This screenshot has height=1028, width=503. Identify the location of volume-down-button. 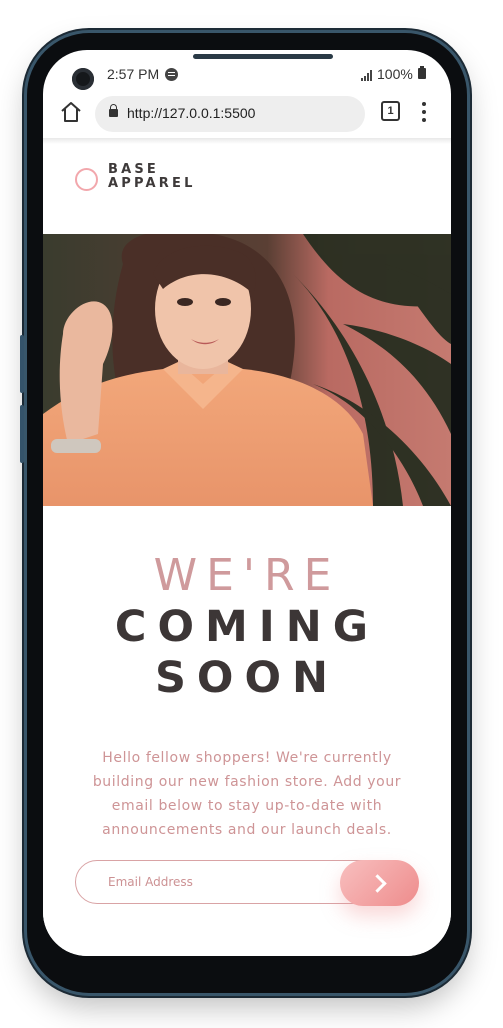
(22, 434).